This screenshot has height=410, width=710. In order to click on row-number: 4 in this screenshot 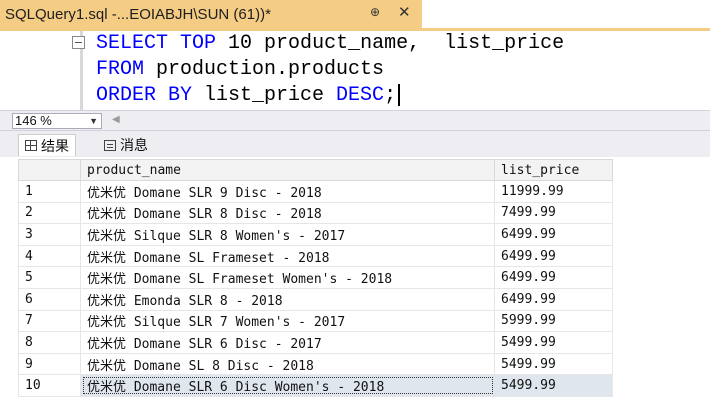, I will do `click(49, 256)`.